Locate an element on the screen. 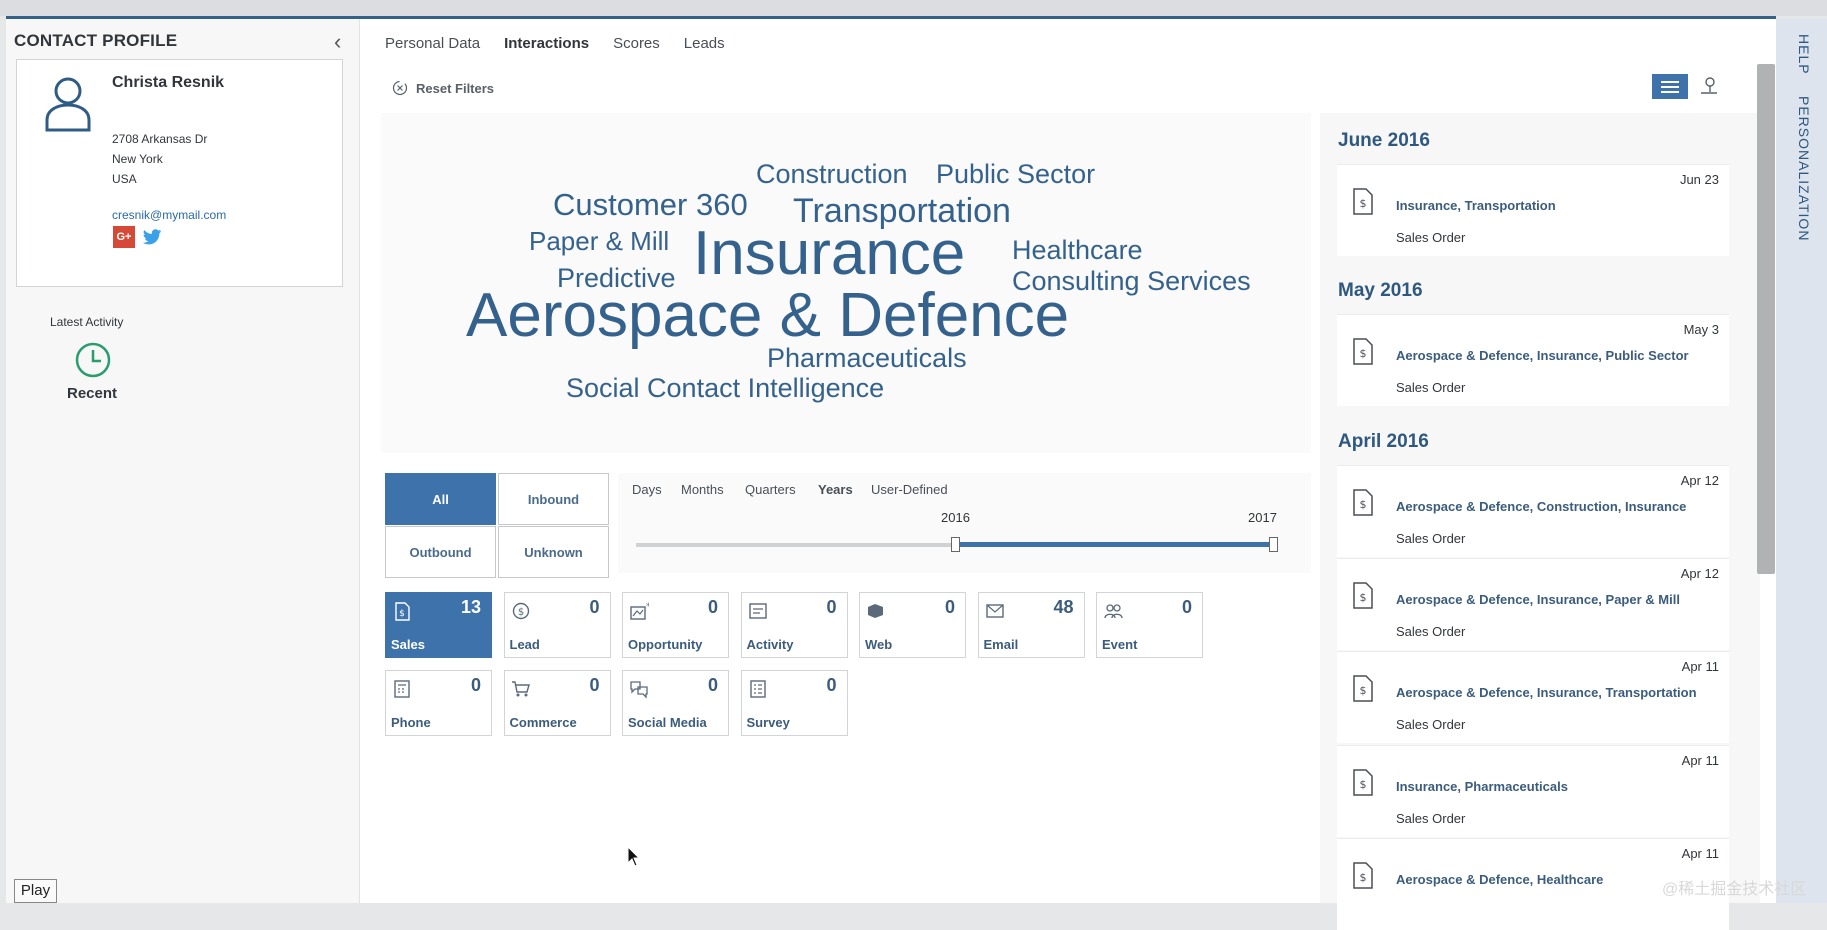 The width and height of the screenshot is (1827, 930). phone-icon is located at coordinates (402, 689).